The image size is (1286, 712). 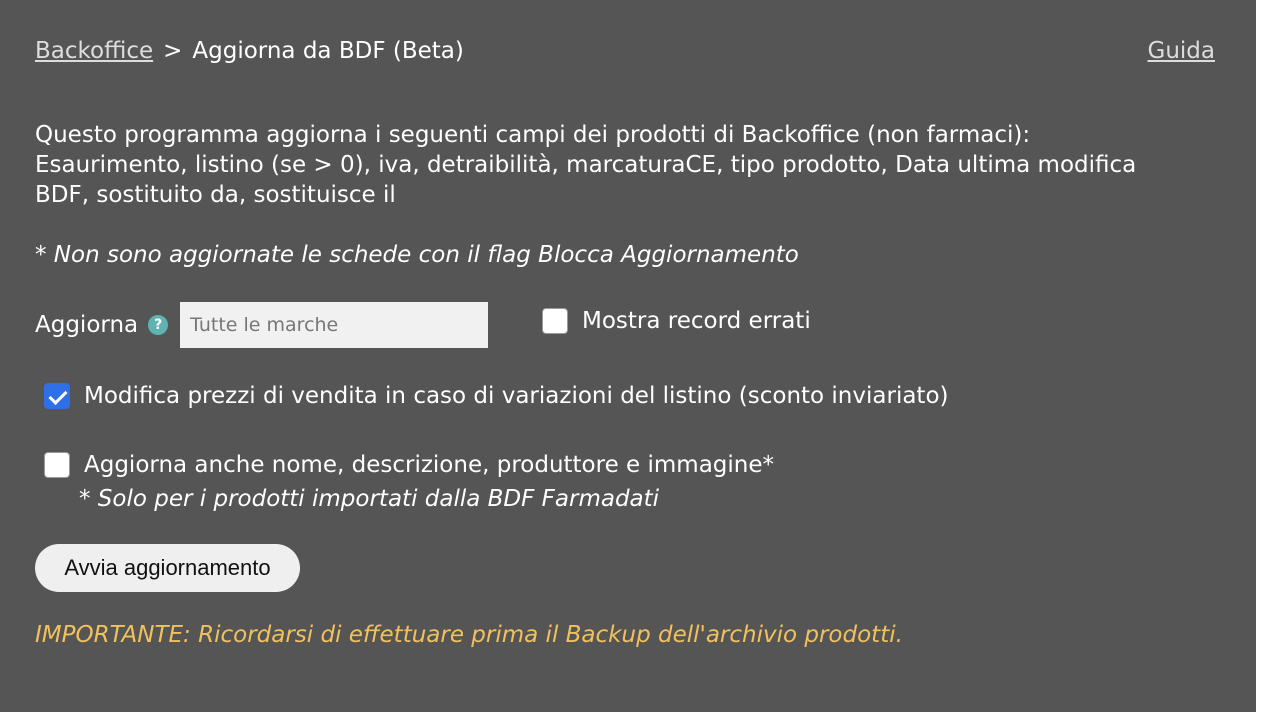 What do you see at coordinates (696, 321) in the screenshot?
I see `show-errors-label: Mostra record errati` at bounding box center [696, 321].